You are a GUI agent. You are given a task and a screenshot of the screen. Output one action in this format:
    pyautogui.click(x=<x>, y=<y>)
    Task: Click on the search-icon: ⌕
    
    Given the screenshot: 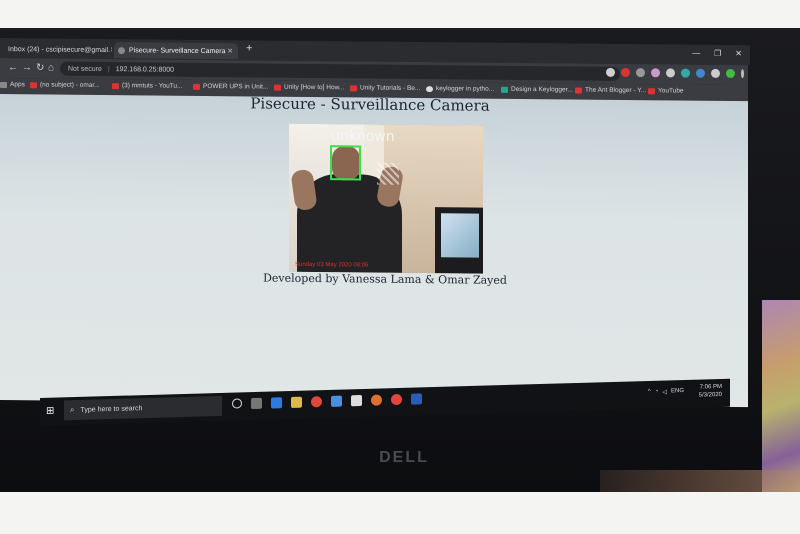 What is the action you would take?
    pyautogui.click(x=72, y=410)
    